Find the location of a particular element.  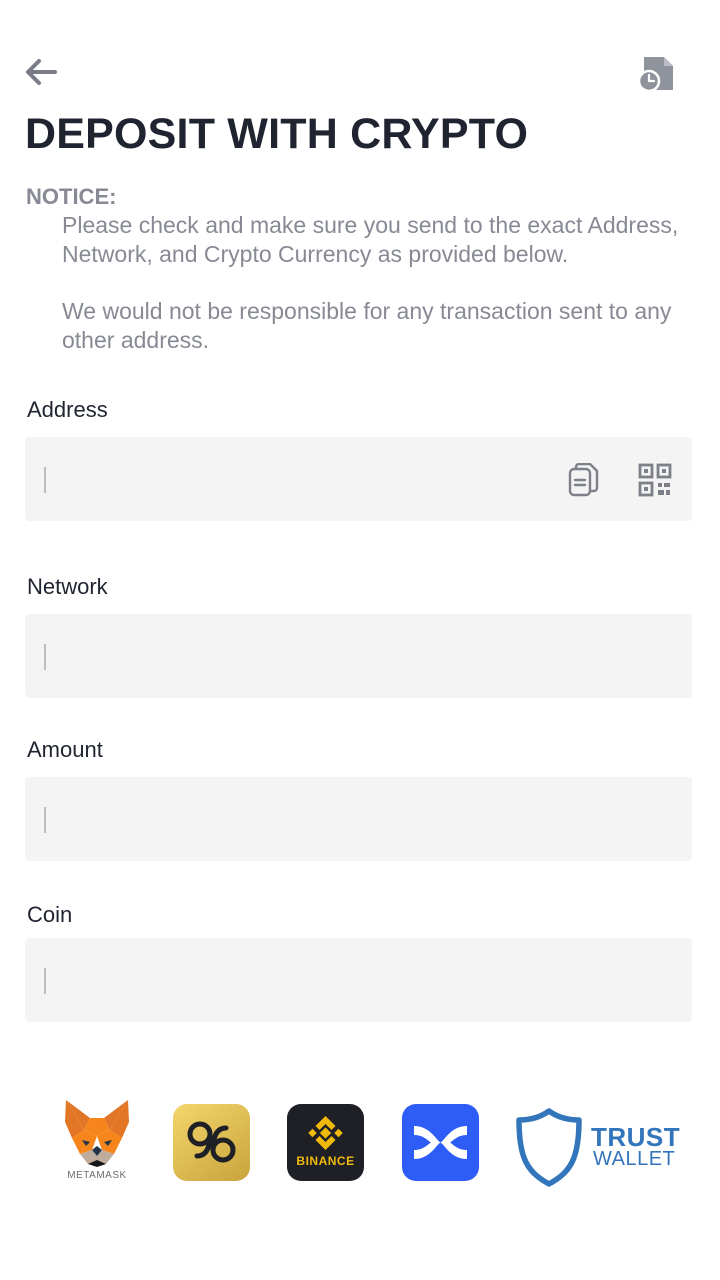

amount-field is located at coordinates (358, 819).